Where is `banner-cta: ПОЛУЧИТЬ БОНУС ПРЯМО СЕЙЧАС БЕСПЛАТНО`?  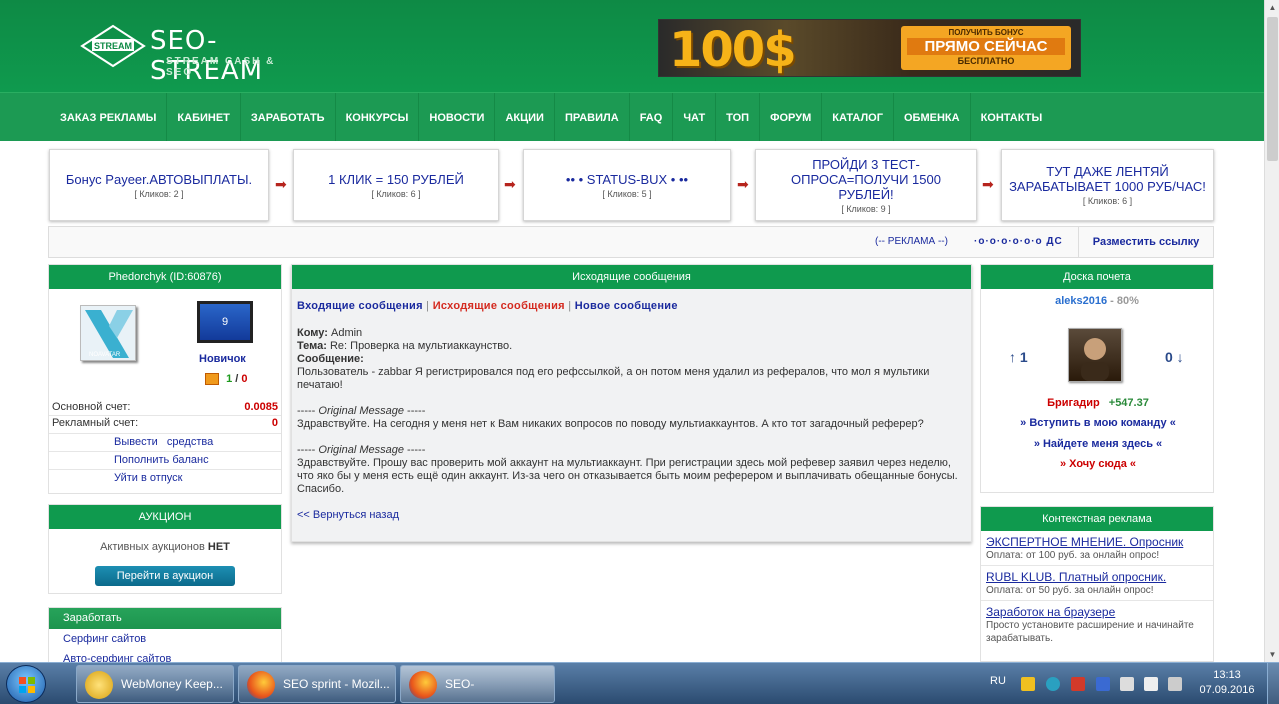
banner-cta: ПОЛУЧИТЬ БОНУС ПРЯМО СЕЙЧАС БЕСПЛАТНО is located at coordinates (986, 48).